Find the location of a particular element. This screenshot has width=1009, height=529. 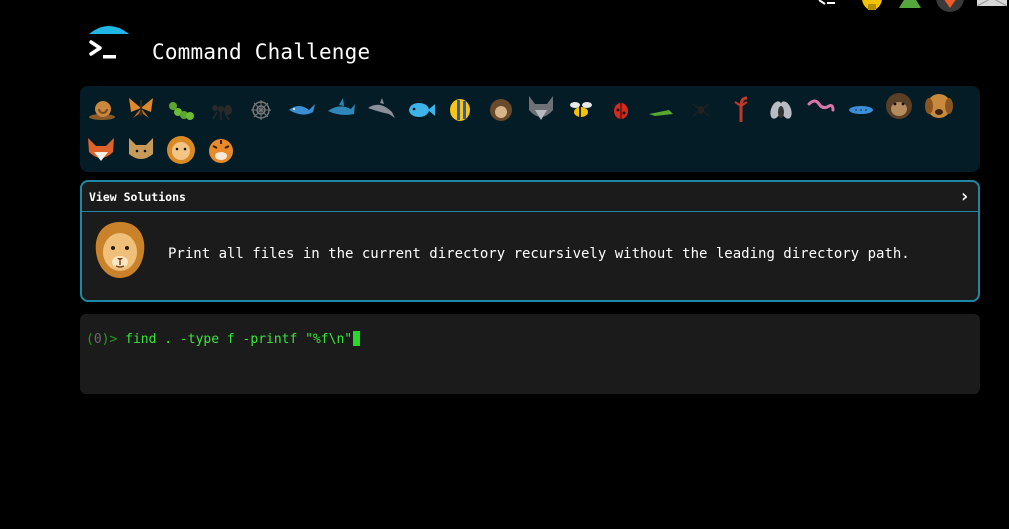

level-spider is located at coordinates (701, 108).